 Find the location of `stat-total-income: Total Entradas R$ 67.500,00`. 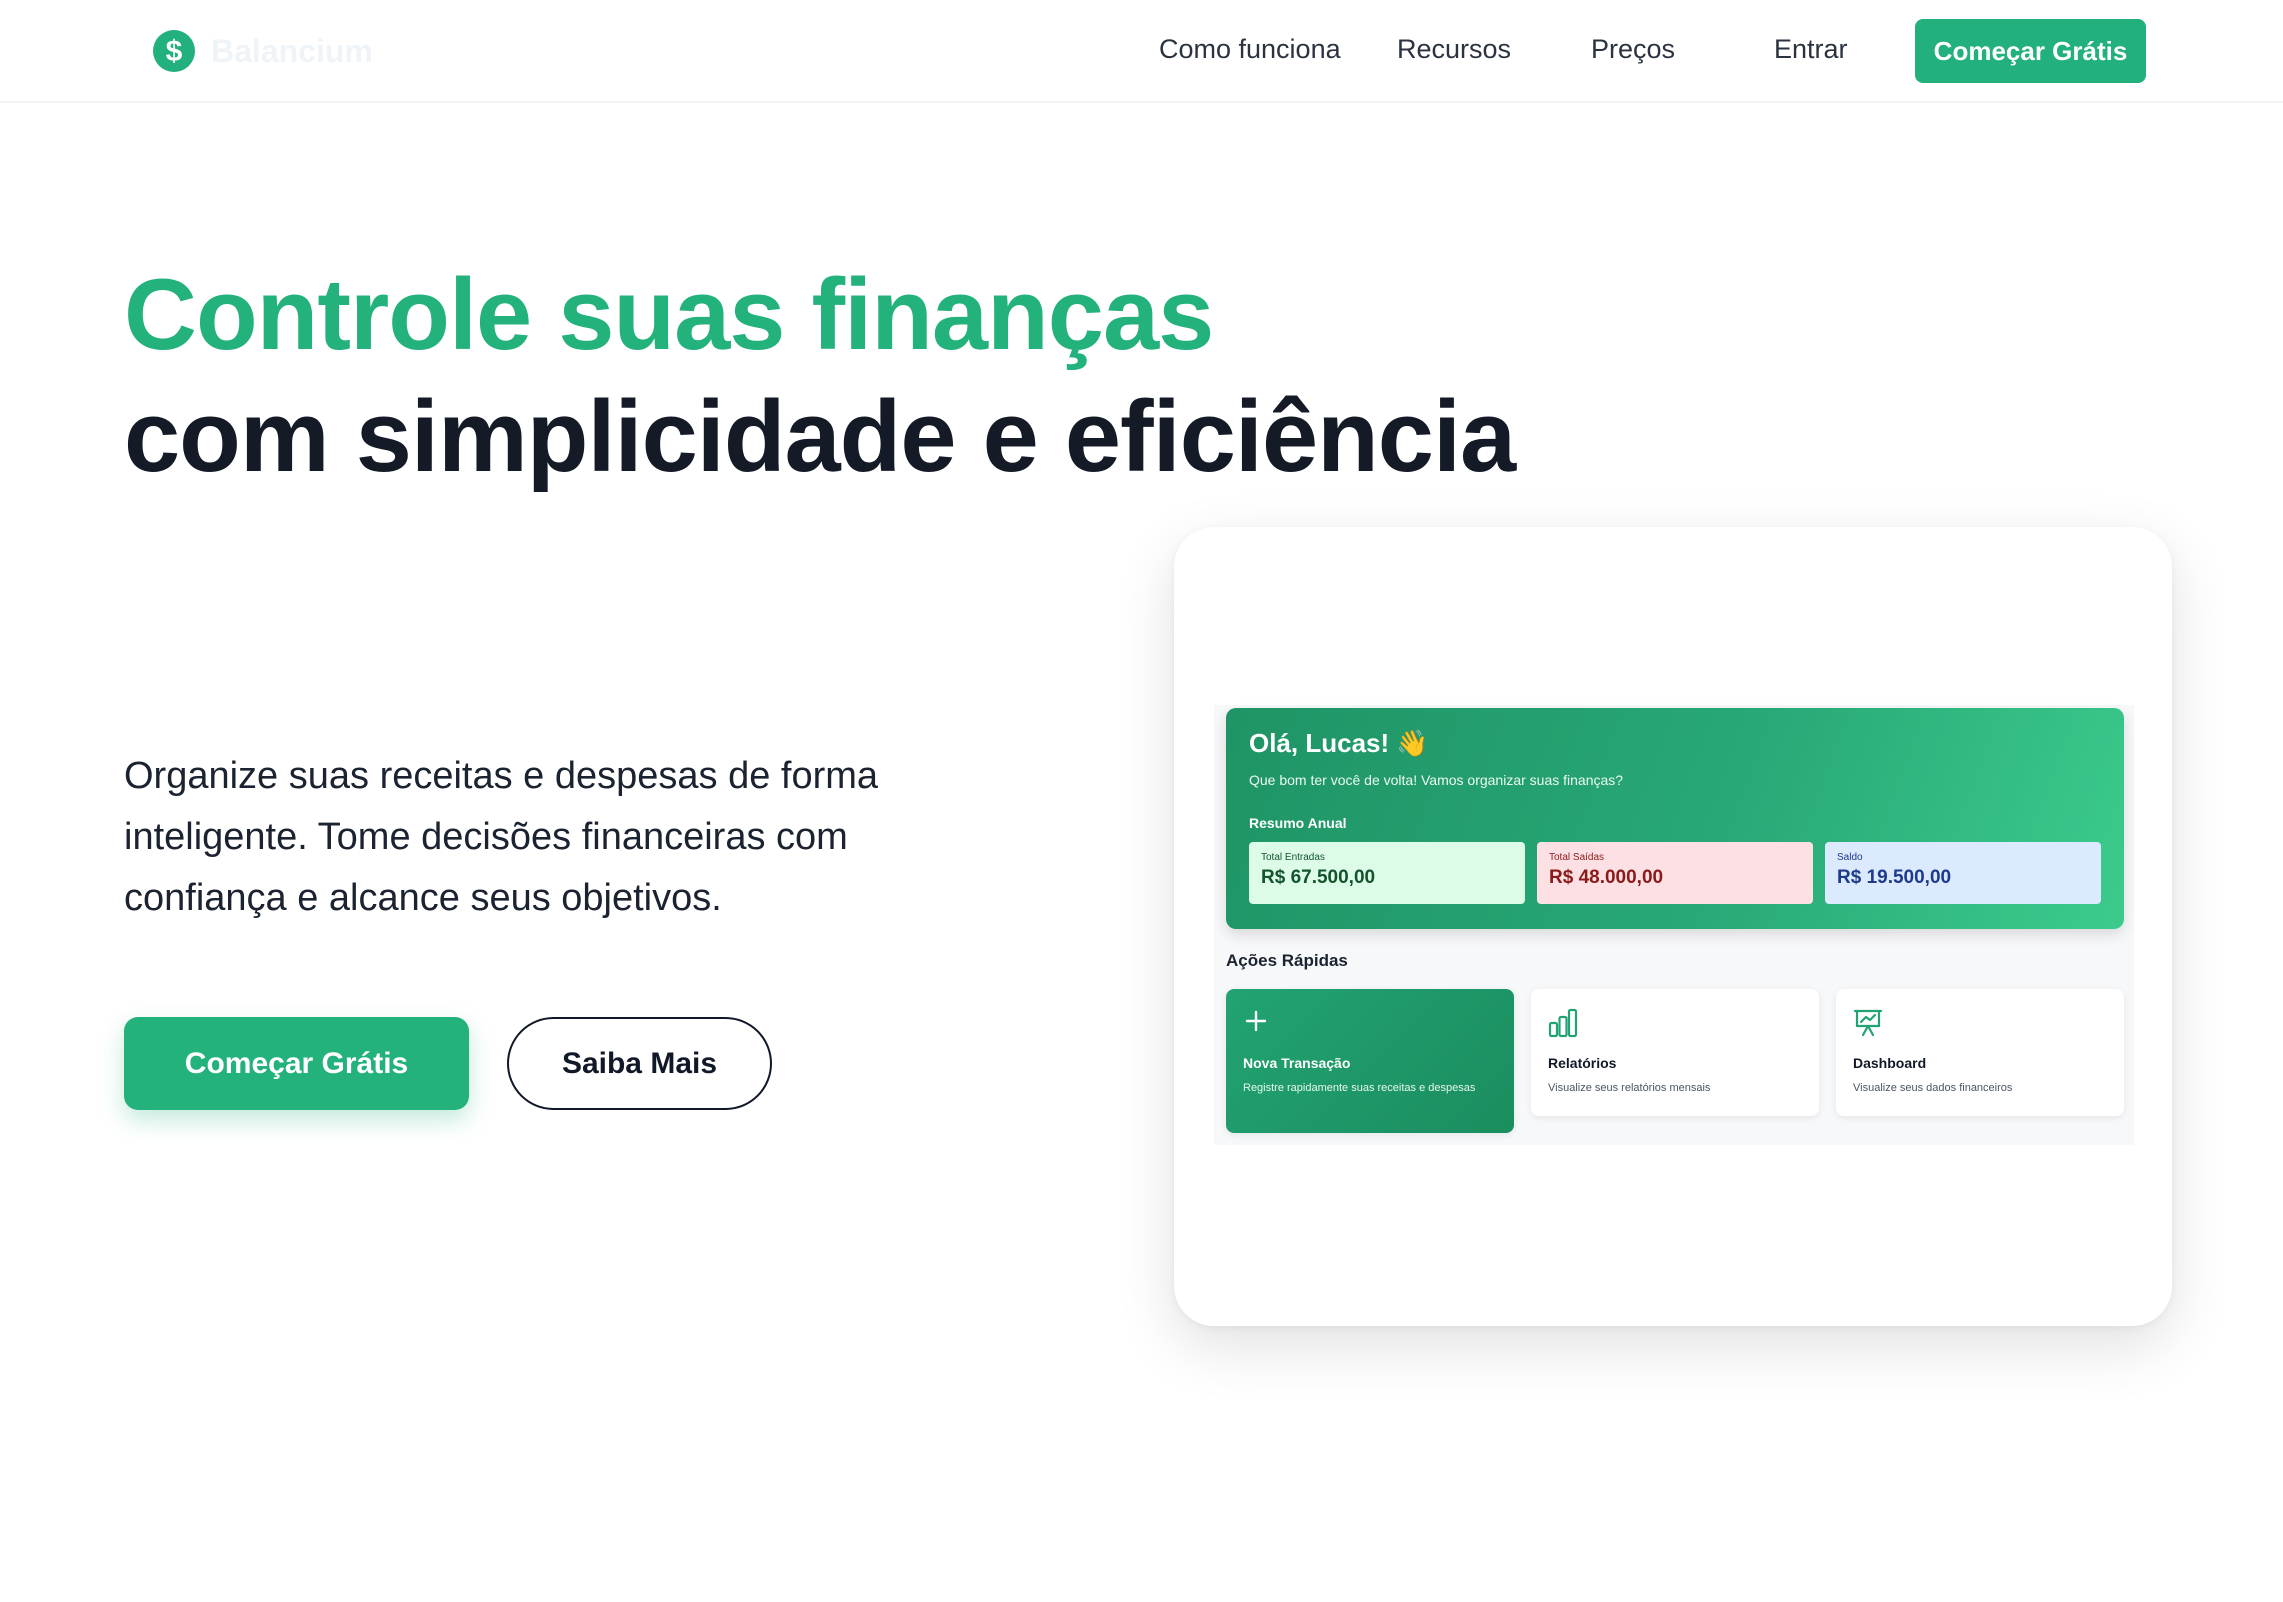

stat-total-income: Total Entradas R$ 67.500,00 is located at coordinates (1387, 873).